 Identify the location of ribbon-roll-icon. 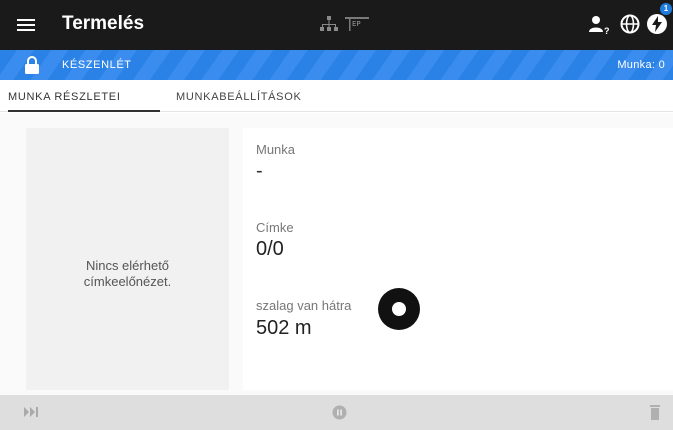
(399, 309).